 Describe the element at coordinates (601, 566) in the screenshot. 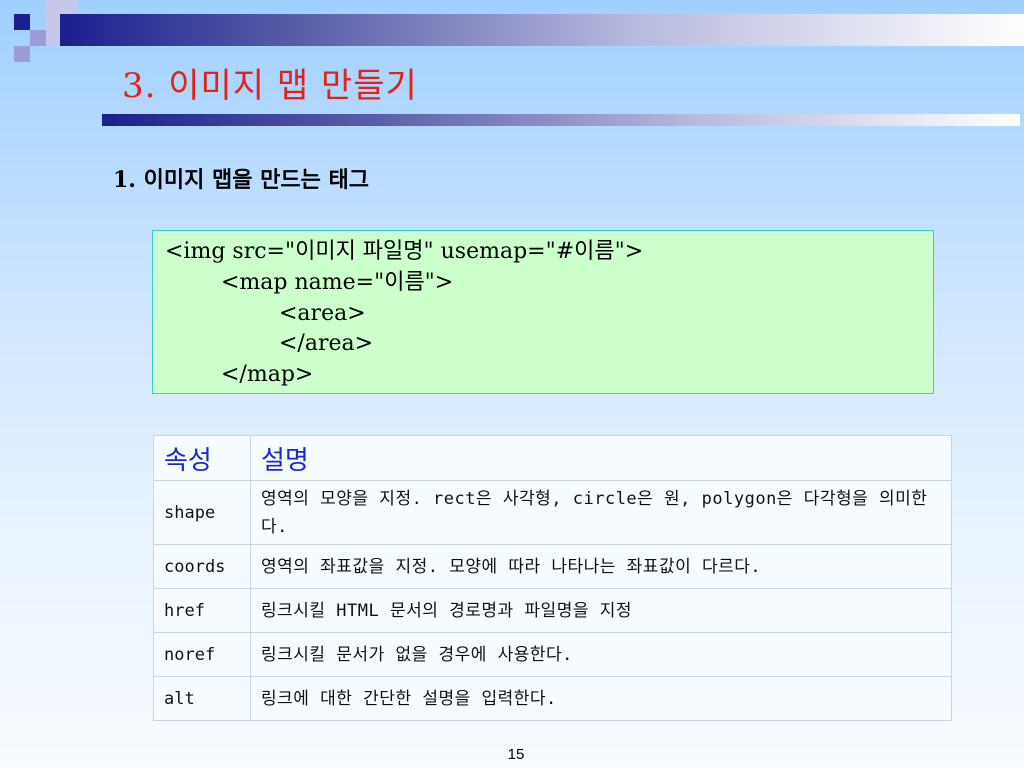

I see `description-cell: 영역의 좌표값을 지정. 모양에 따라 나타나는 좌표값이 다르다.` at that location.